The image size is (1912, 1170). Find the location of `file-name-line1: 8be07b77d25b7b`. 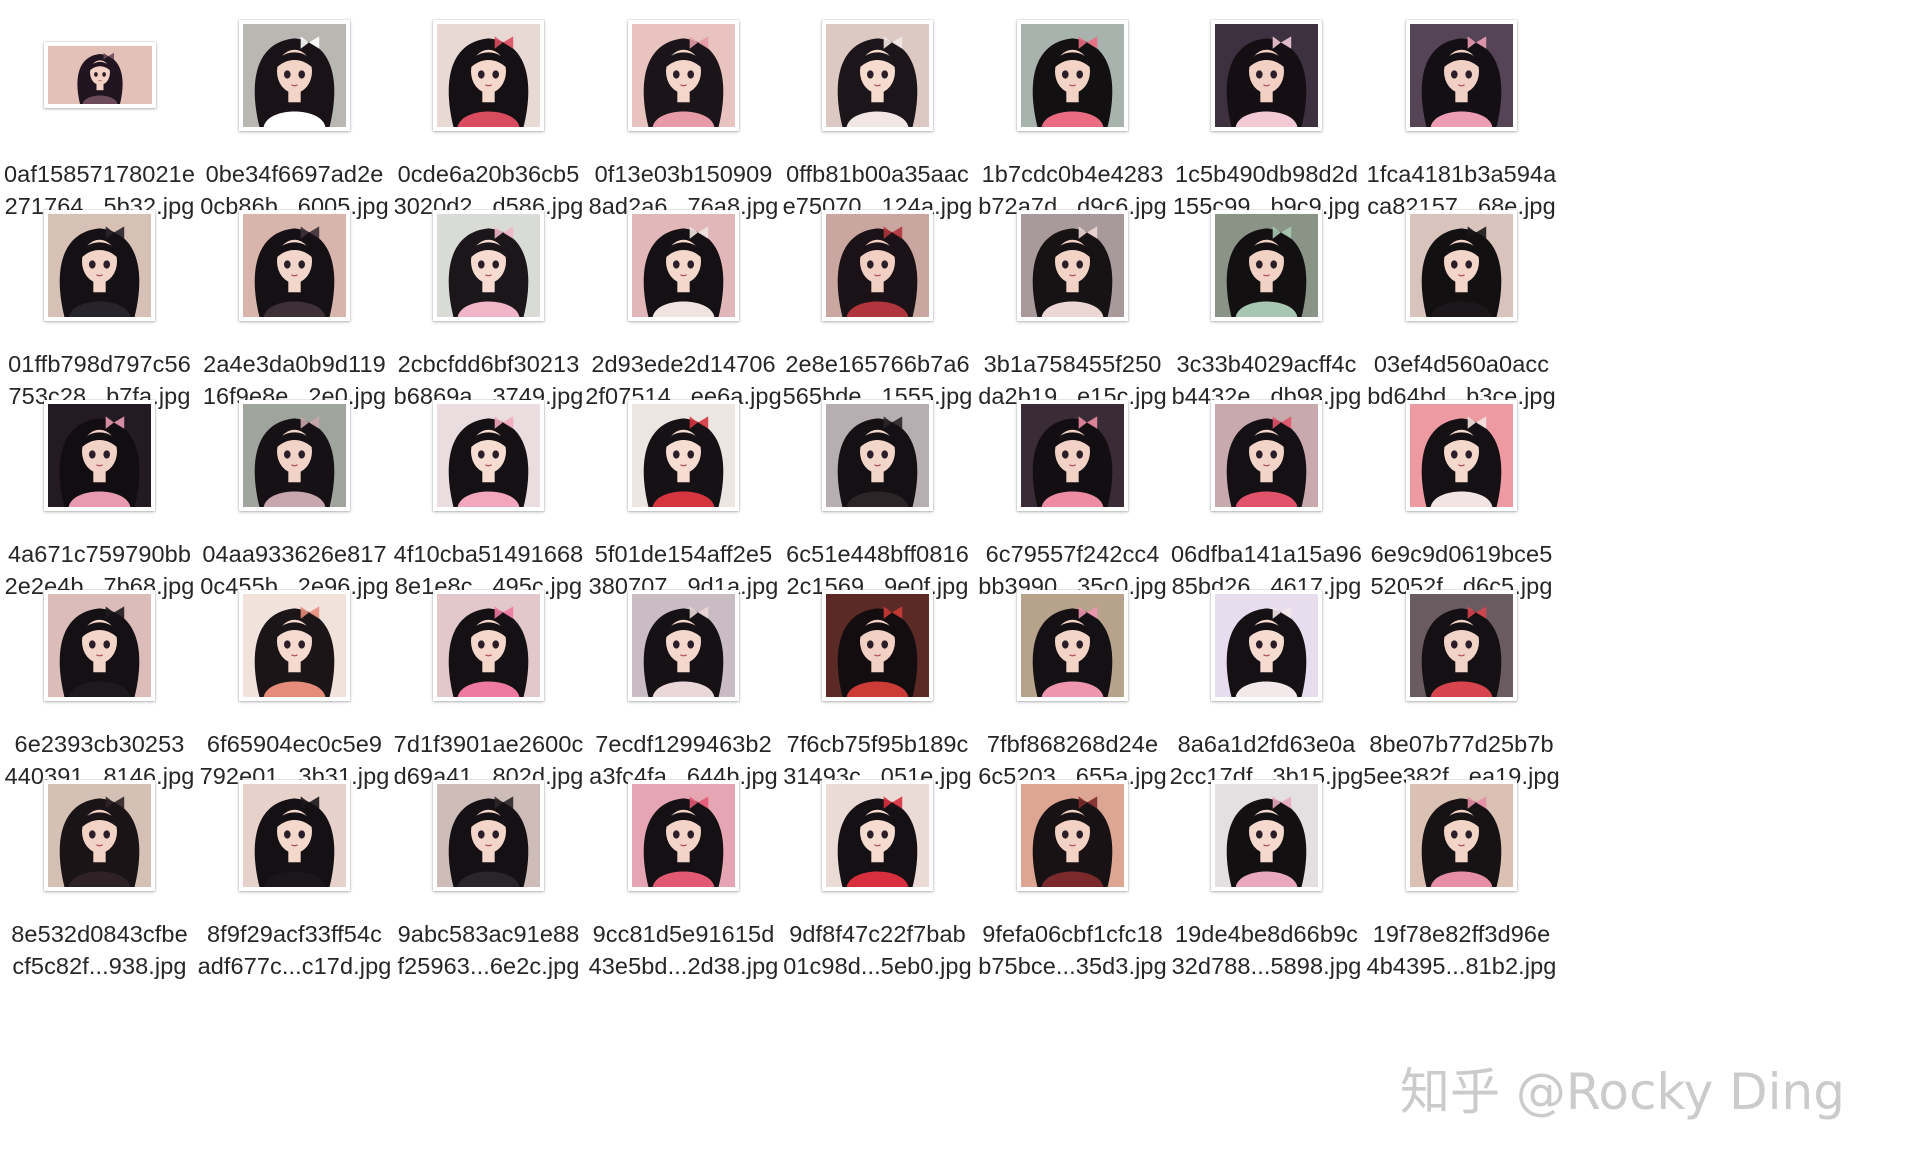

file-name-line1: 8be07b77d25b7b is located at coordinates (1461, 744).